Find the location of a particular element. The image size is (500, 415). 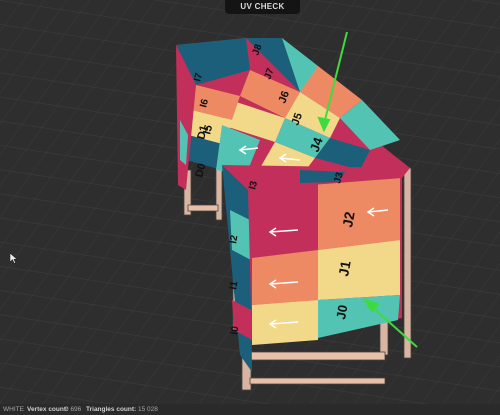

uv-label-j2: J2 is located at coordinates (348, 219).